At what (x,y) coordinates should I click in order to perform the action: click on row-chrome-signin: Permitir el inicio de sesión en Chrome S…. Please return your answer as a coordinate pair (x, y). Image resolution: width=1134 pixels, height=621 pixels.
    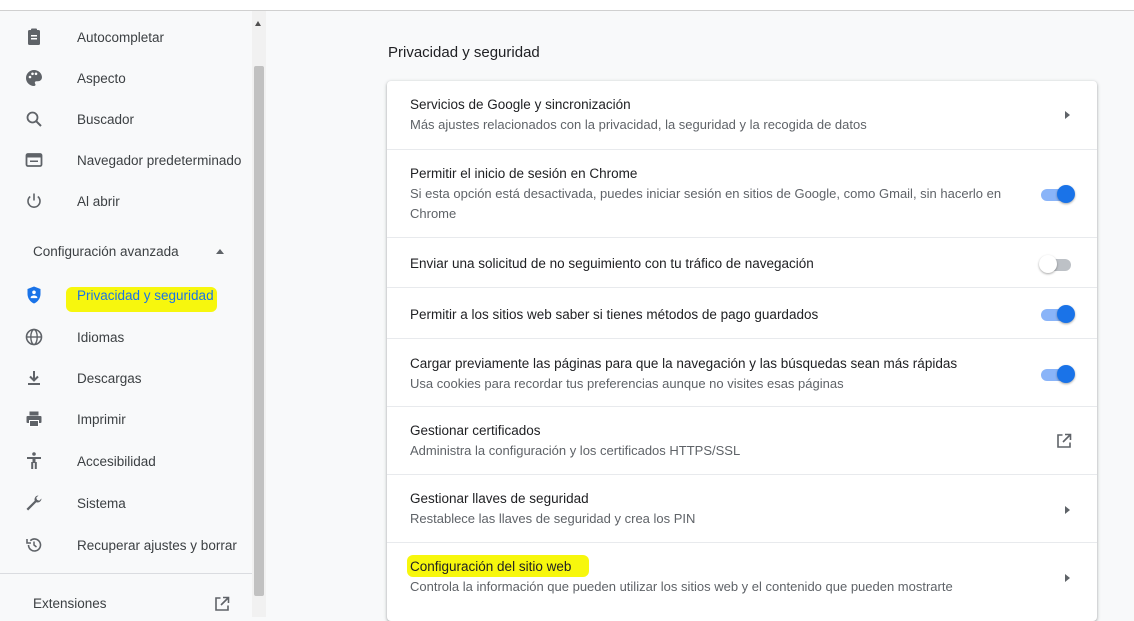
    Looking at the image, I should click on (742, 193).